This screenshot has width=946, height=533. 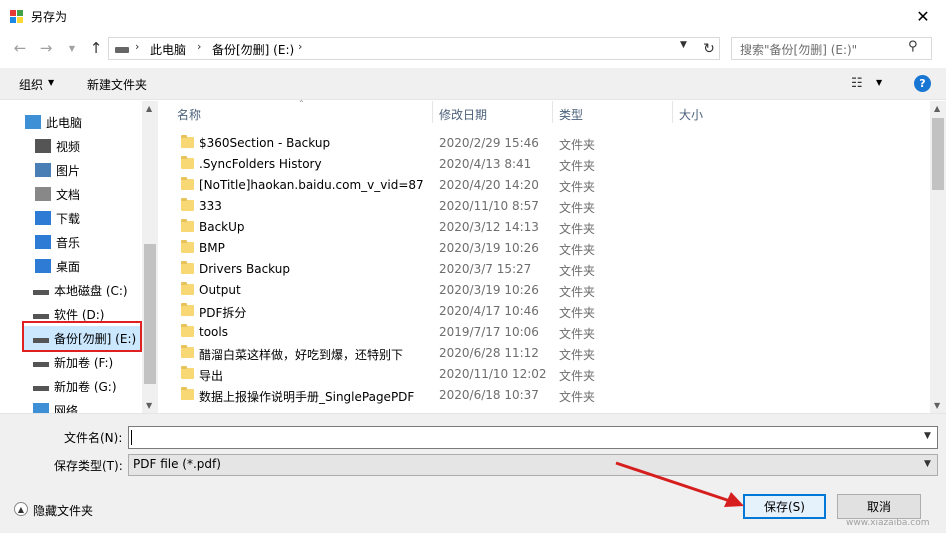 What do you see at coordinates (150, 314) in the screenshot?
I see `nav-scroll-thumb` at bounding box center [150, 314].